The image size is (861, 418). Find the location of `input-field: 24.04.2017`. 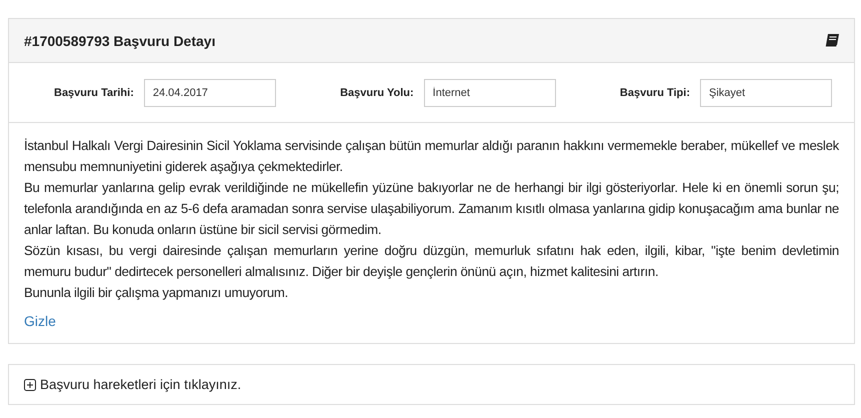

input-field: 24.04.2017 is located at coordinates (210, 92).